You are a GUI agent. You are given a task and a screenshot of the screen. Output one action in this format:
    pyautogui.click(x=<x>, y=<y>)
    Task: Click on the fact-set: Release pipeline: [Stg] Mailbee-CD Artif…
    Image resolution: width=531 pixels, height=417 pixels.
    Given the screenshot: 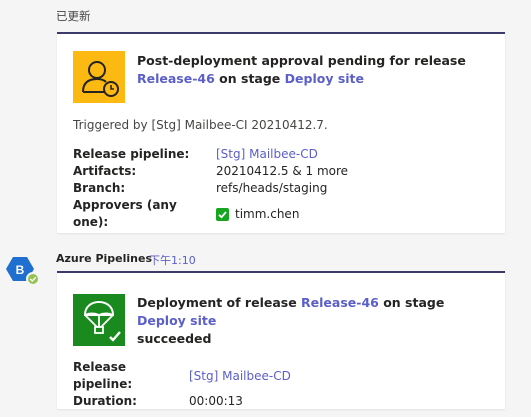 What is the action you would take?
    pyautogui.click(x=210, y=188)
    